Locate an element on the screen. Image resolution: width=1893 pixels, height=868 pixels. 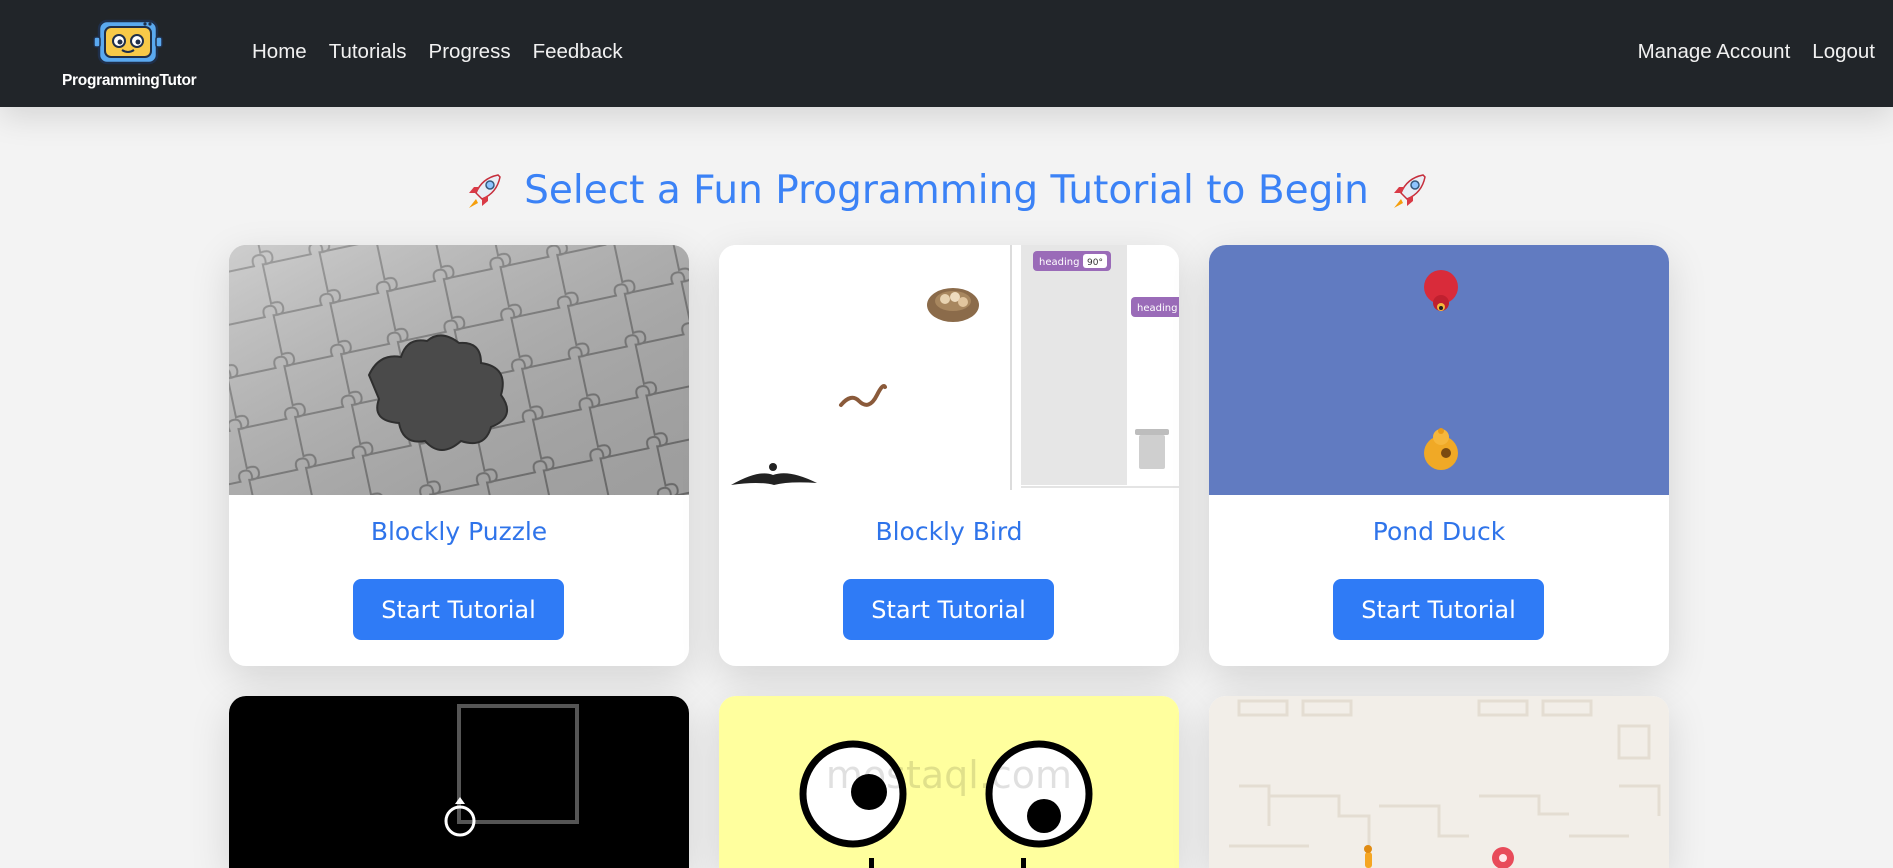
turtle-preview-image is located at coordinates (459, 782).